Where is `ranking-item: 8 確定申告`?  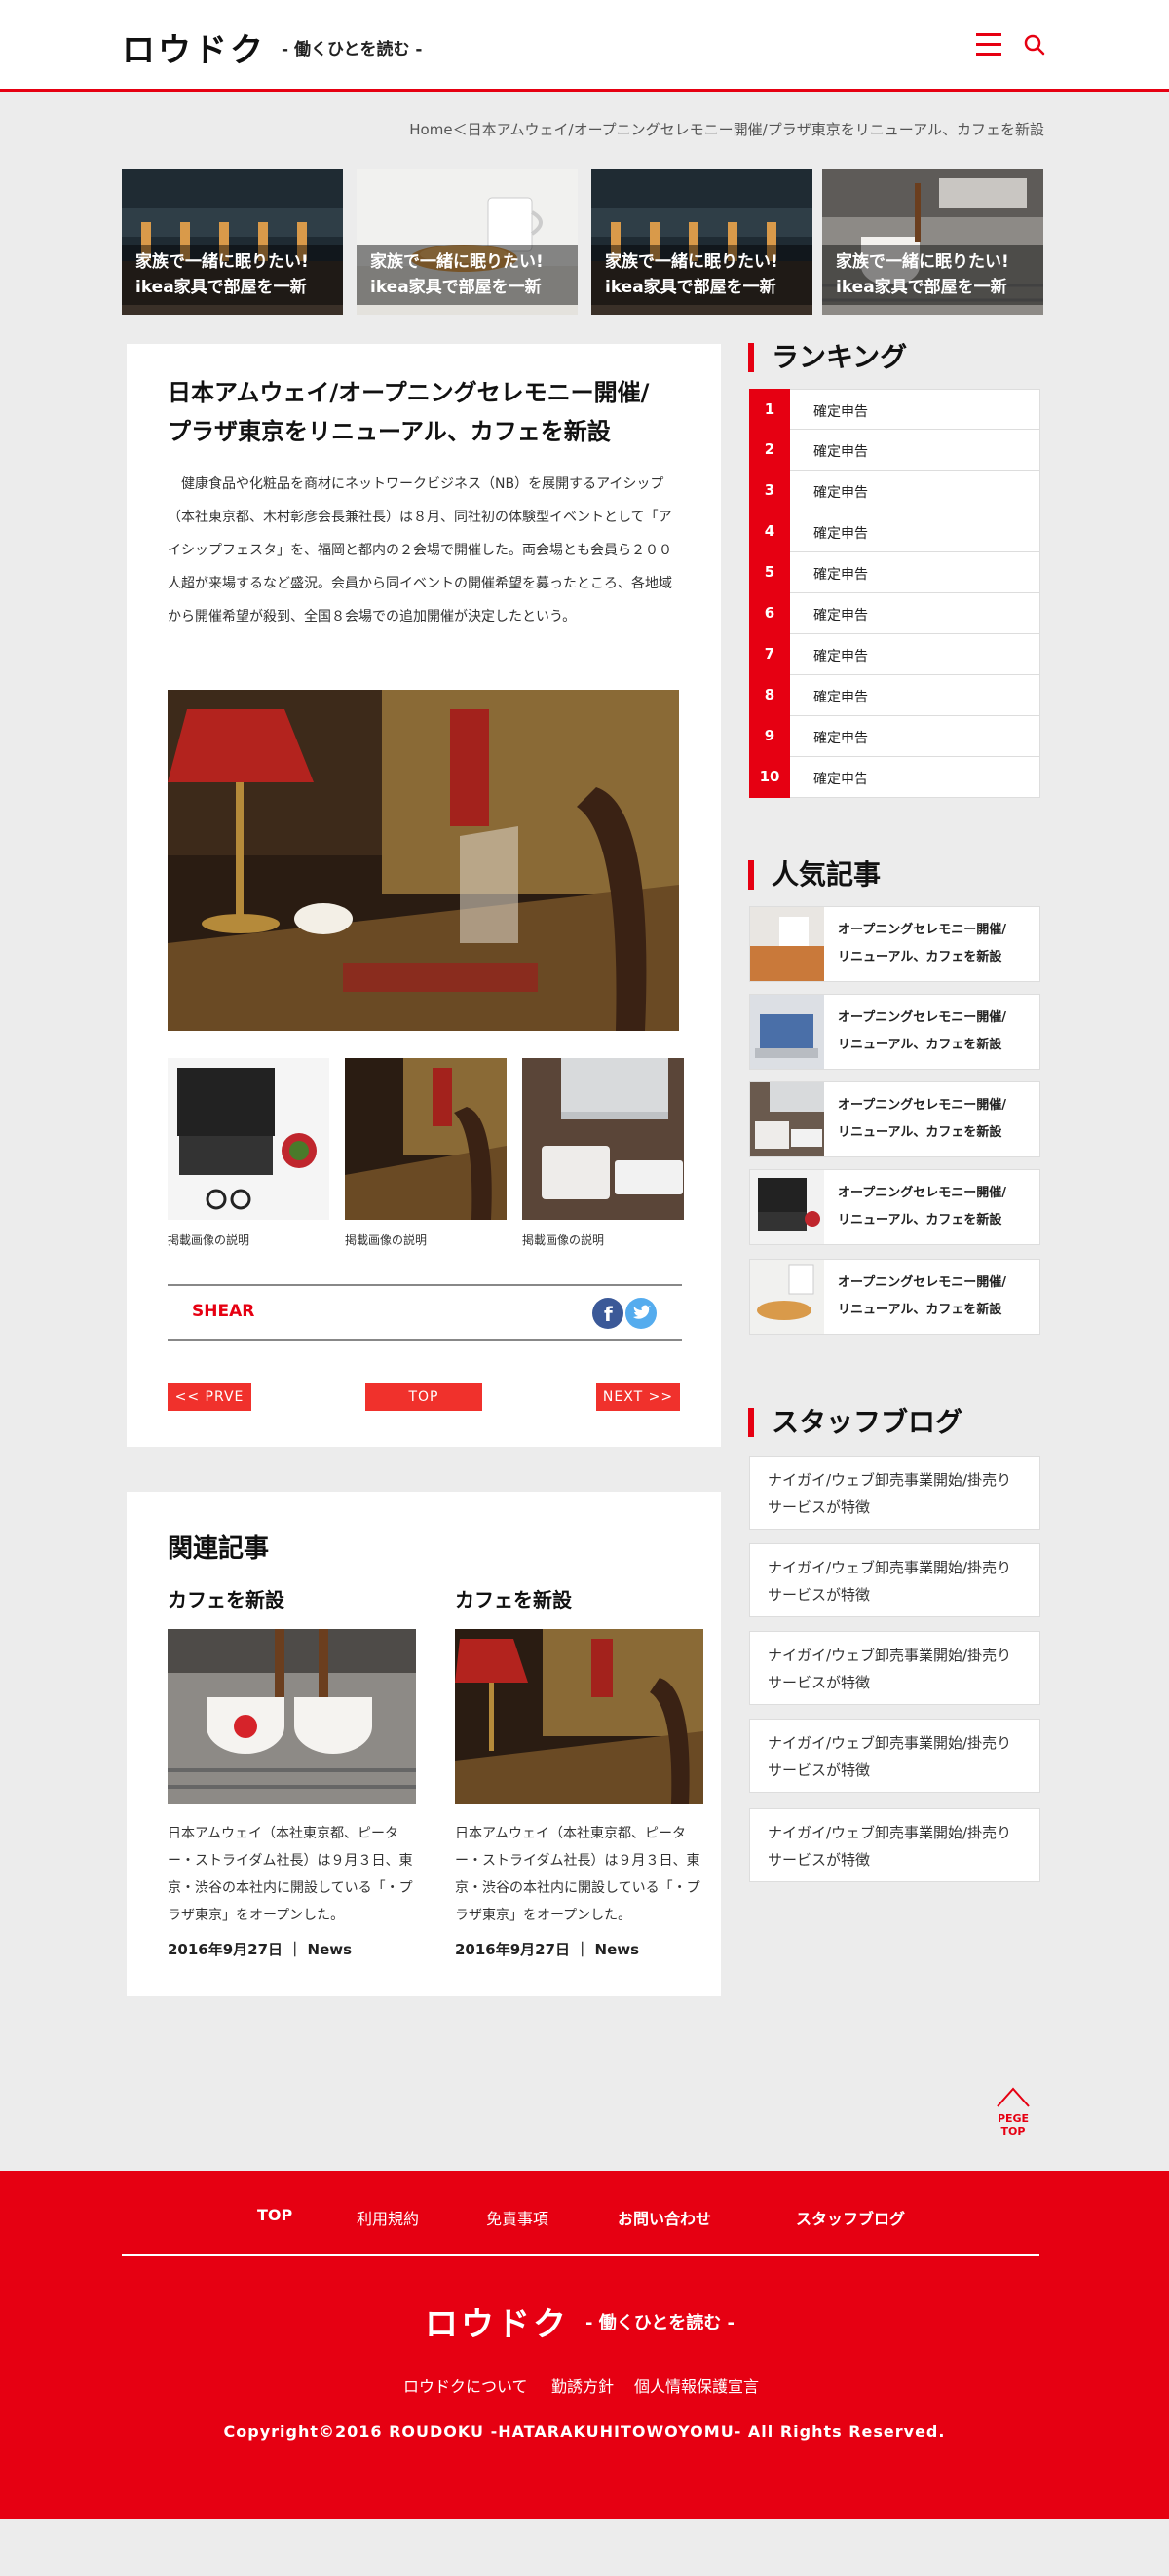 ranking-item: 8 確定申告 is located at coordinates (894, 695).